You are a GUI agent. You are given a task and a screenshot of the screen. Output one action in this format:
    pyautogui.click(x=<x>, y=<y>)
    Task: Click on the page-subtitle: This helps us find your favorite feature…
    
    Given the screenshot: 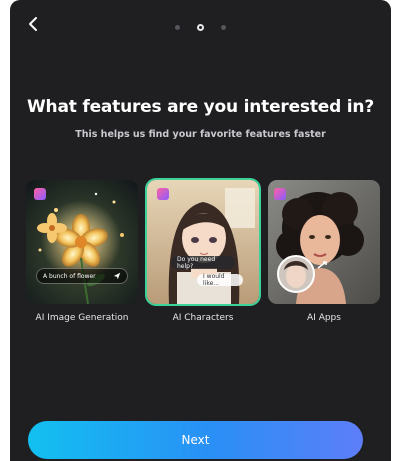 What is the action you would take?
    pyautogui.click(x=200, y=134)
    